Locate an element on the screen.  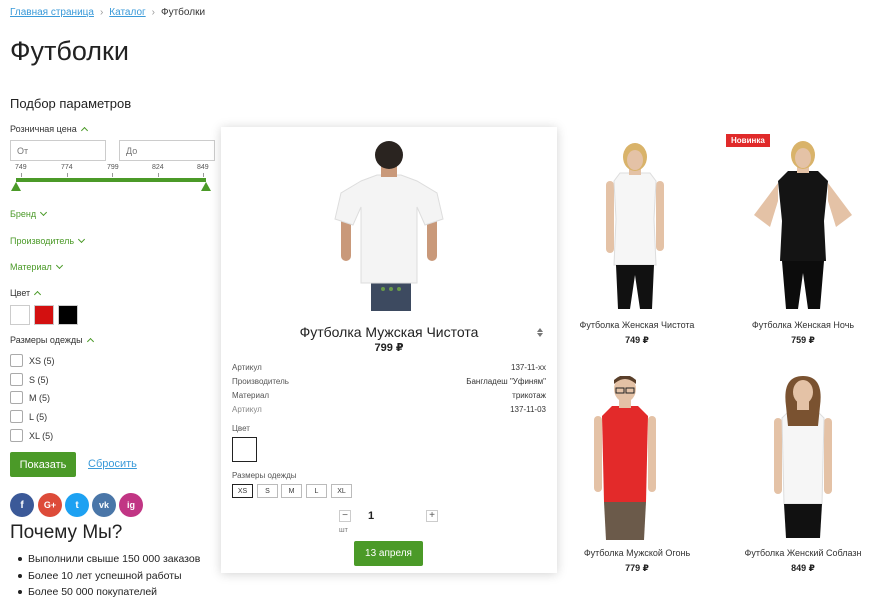
why-us-item: Более 10 лет успешной работы is located at coordinates (109, 576).